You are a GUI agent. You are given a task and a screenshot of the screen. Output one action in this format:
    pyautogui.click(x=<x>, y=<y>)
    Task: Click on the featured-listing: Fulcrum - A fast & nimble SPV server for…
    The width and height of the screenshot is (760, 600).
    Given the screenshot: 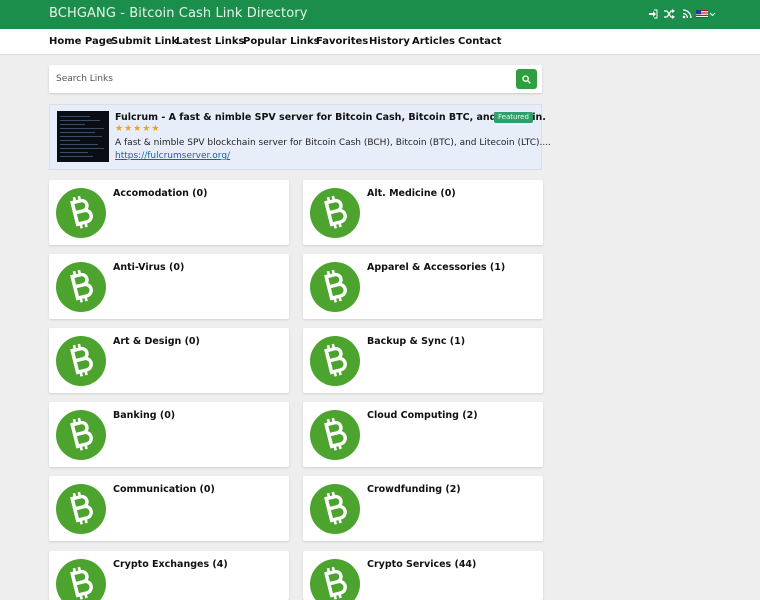 What is the action you would take?
    pyautogui.click(x=300, y=137)
    